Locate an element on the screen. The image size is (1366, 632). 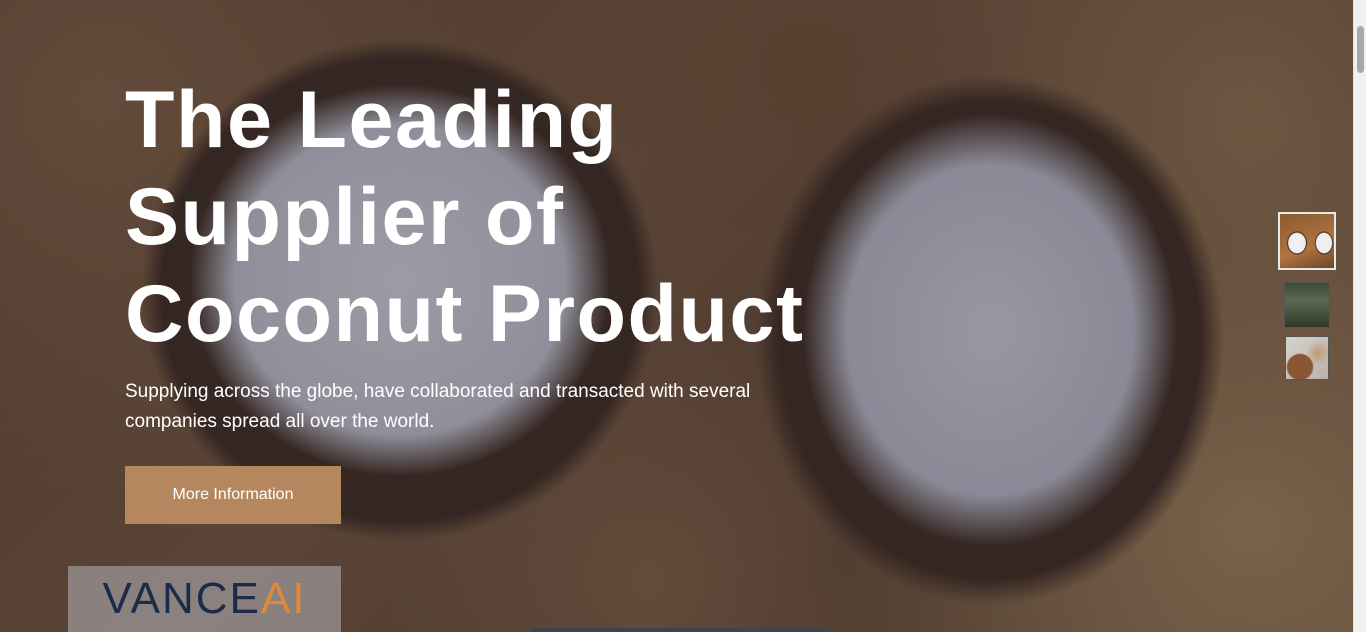
watermark-text-main: VANCE is located at coordinates (181, 598).